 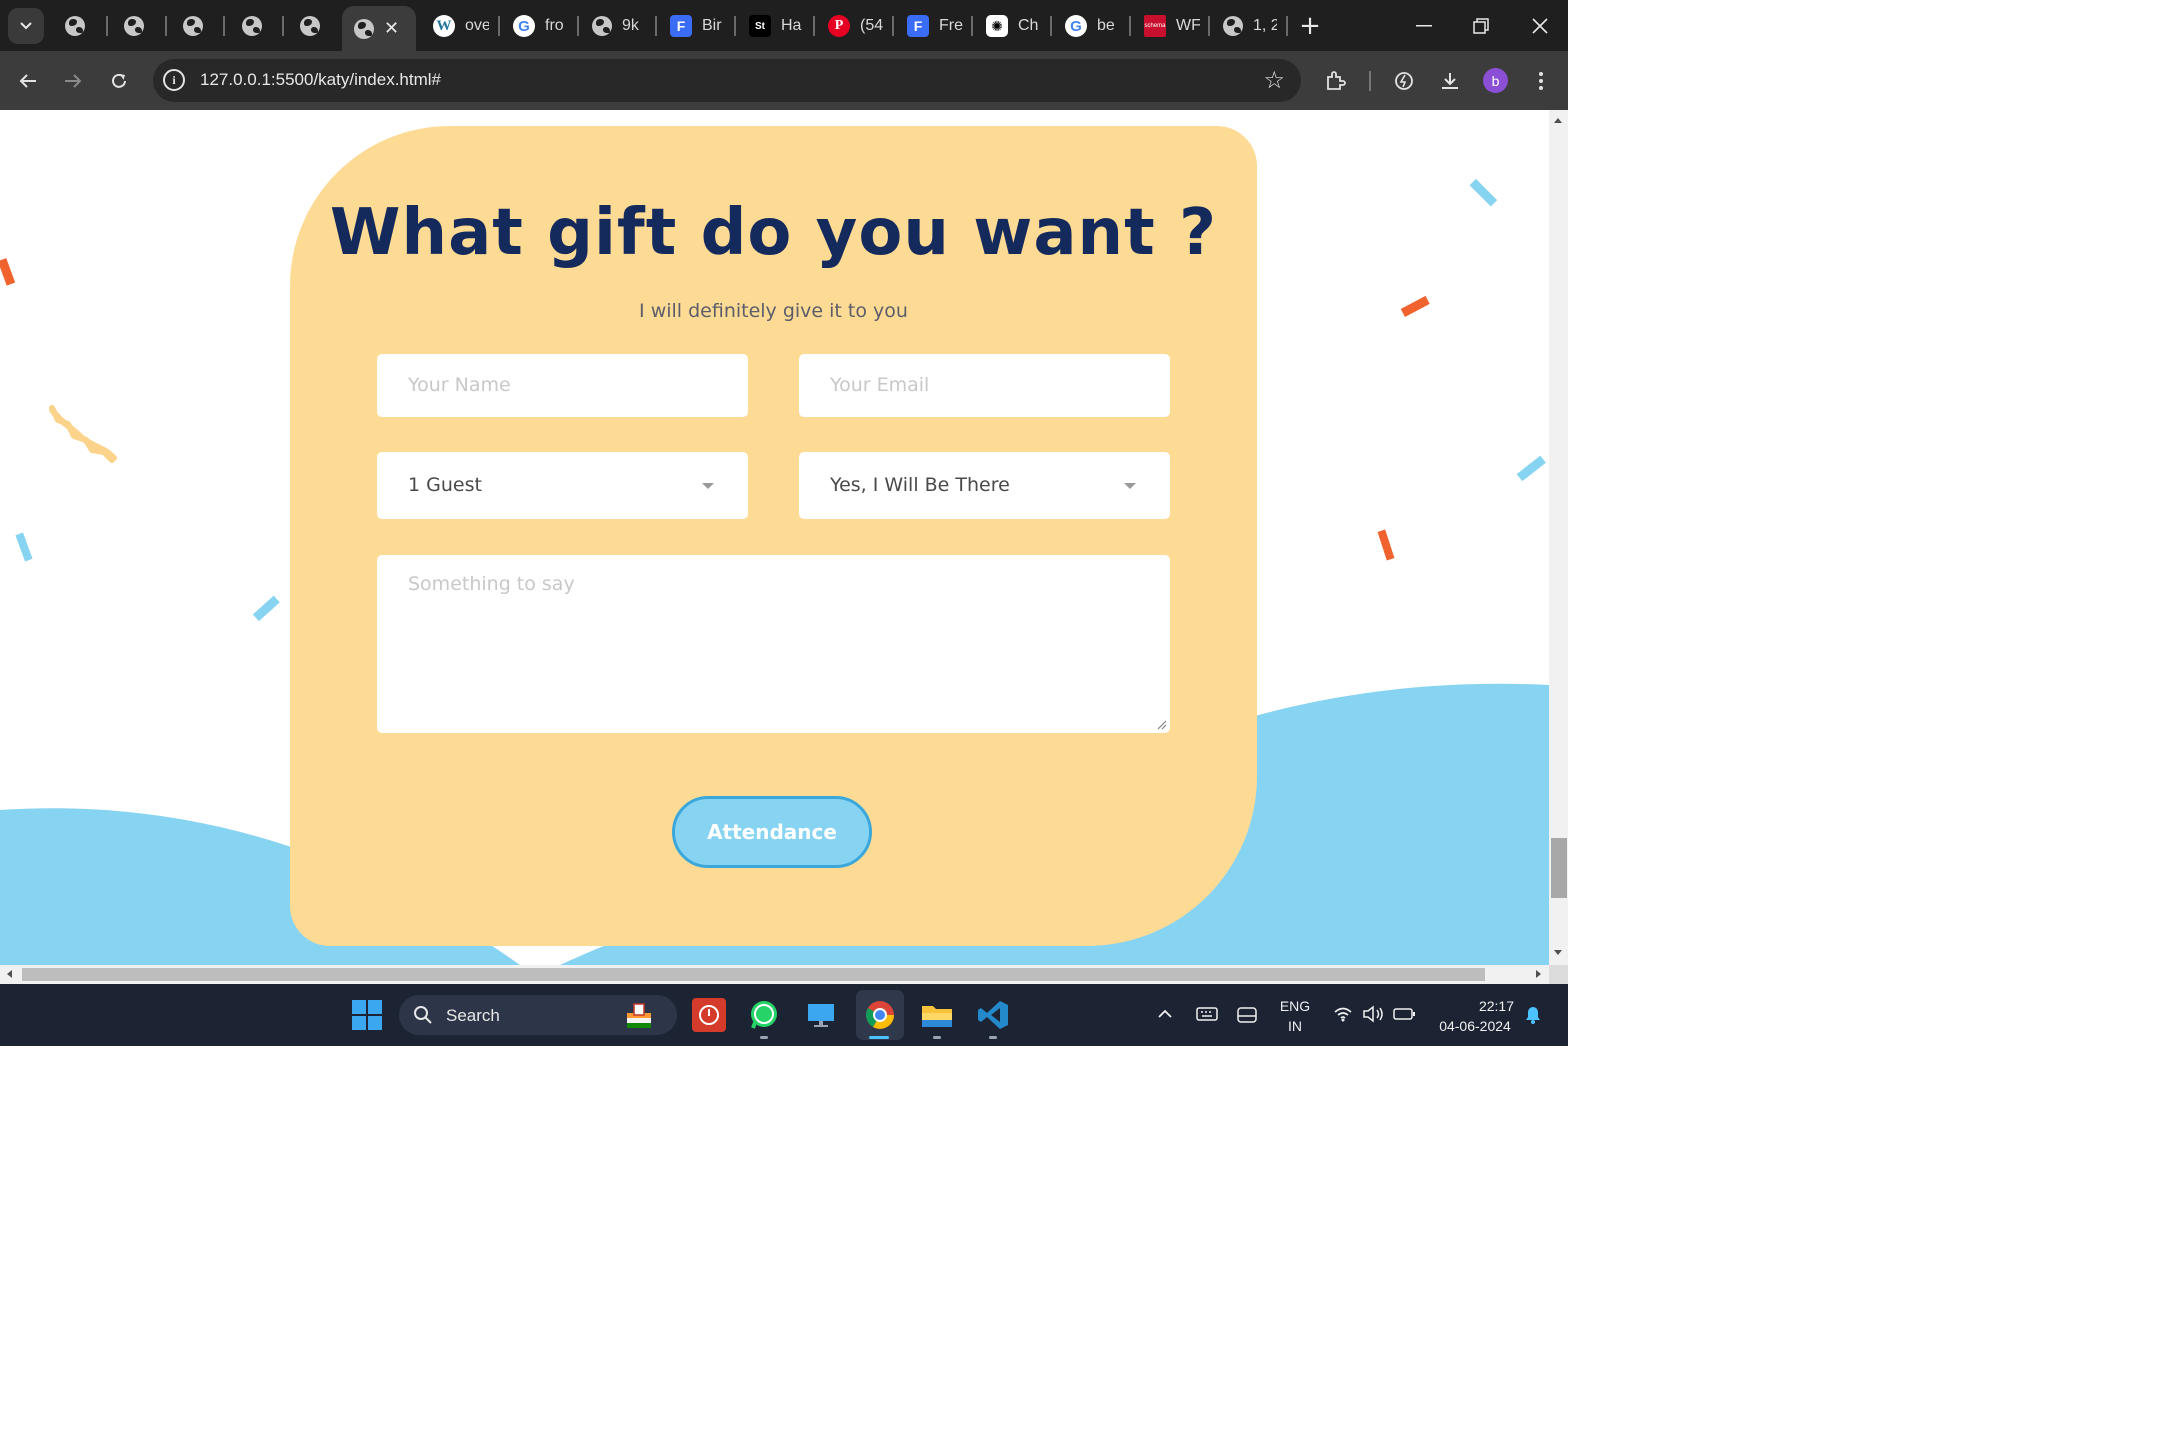 I want to click on tab-title: fro, so click(x=554, y=25).